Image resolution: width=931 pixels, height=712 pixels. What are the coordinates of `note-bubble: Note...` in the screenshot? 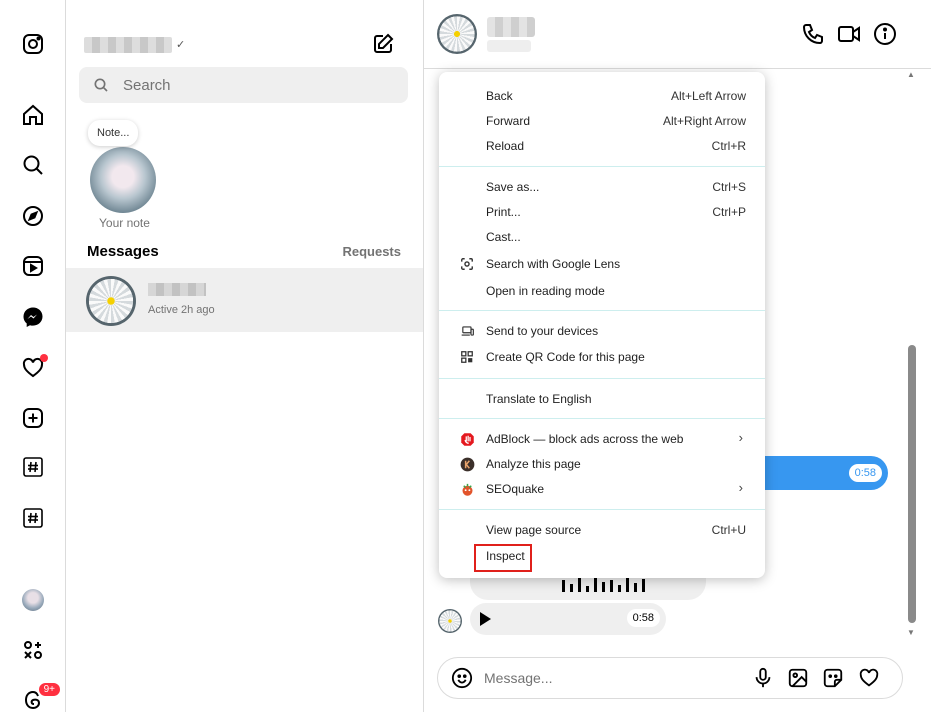 It's located at (113, 133).